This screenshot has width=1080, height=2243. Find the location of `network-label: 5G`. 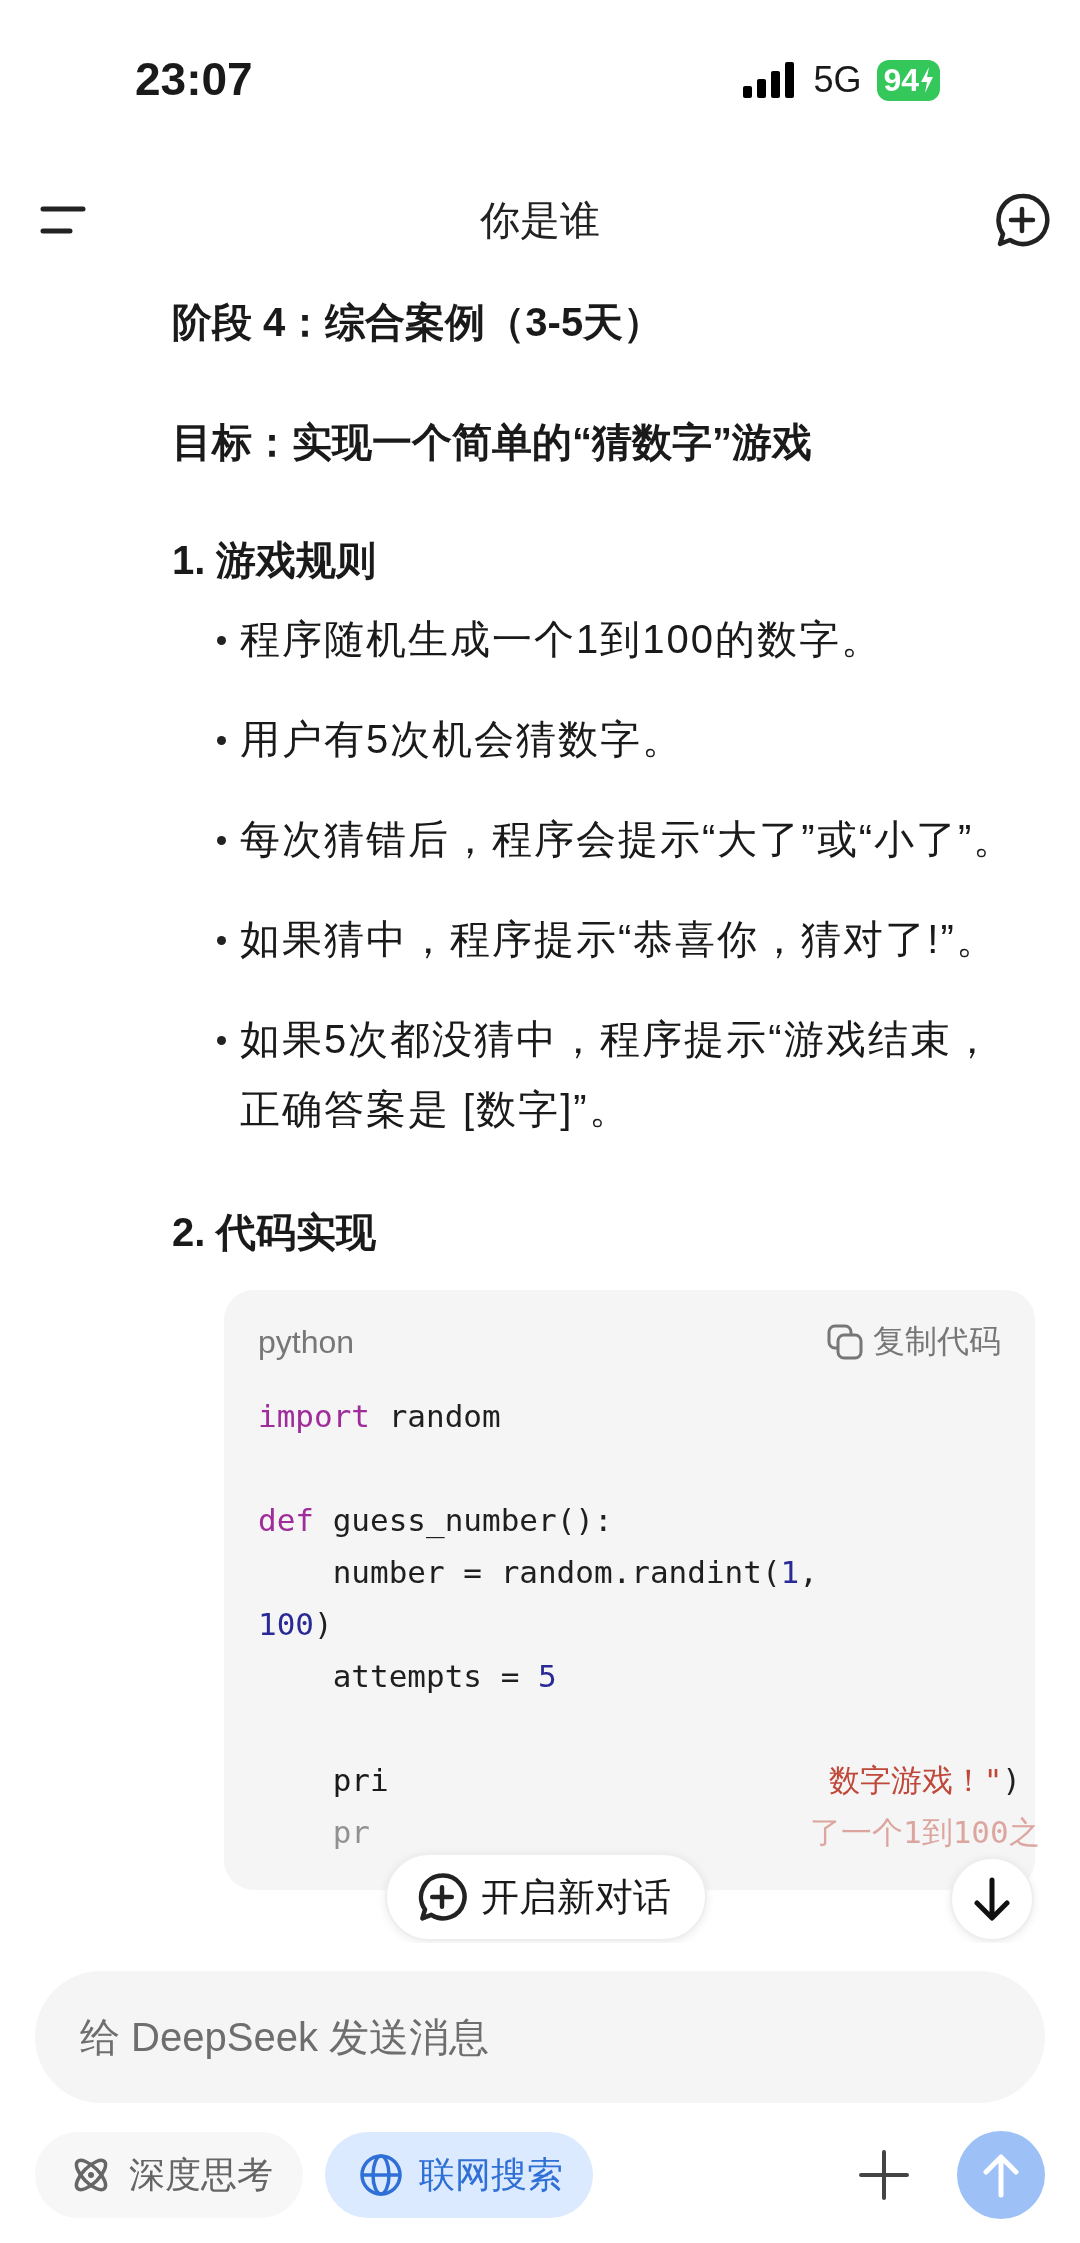

network-label: 5G is located at coordinates (837, 80).